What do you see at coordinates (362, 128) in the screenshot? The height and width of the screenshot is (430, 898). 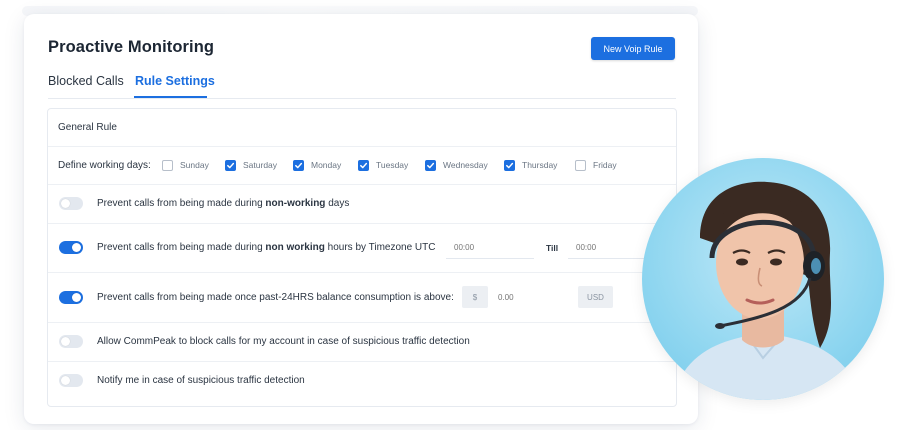 I see `general-rule-header: General Rule` at bounding box center [362, 128].